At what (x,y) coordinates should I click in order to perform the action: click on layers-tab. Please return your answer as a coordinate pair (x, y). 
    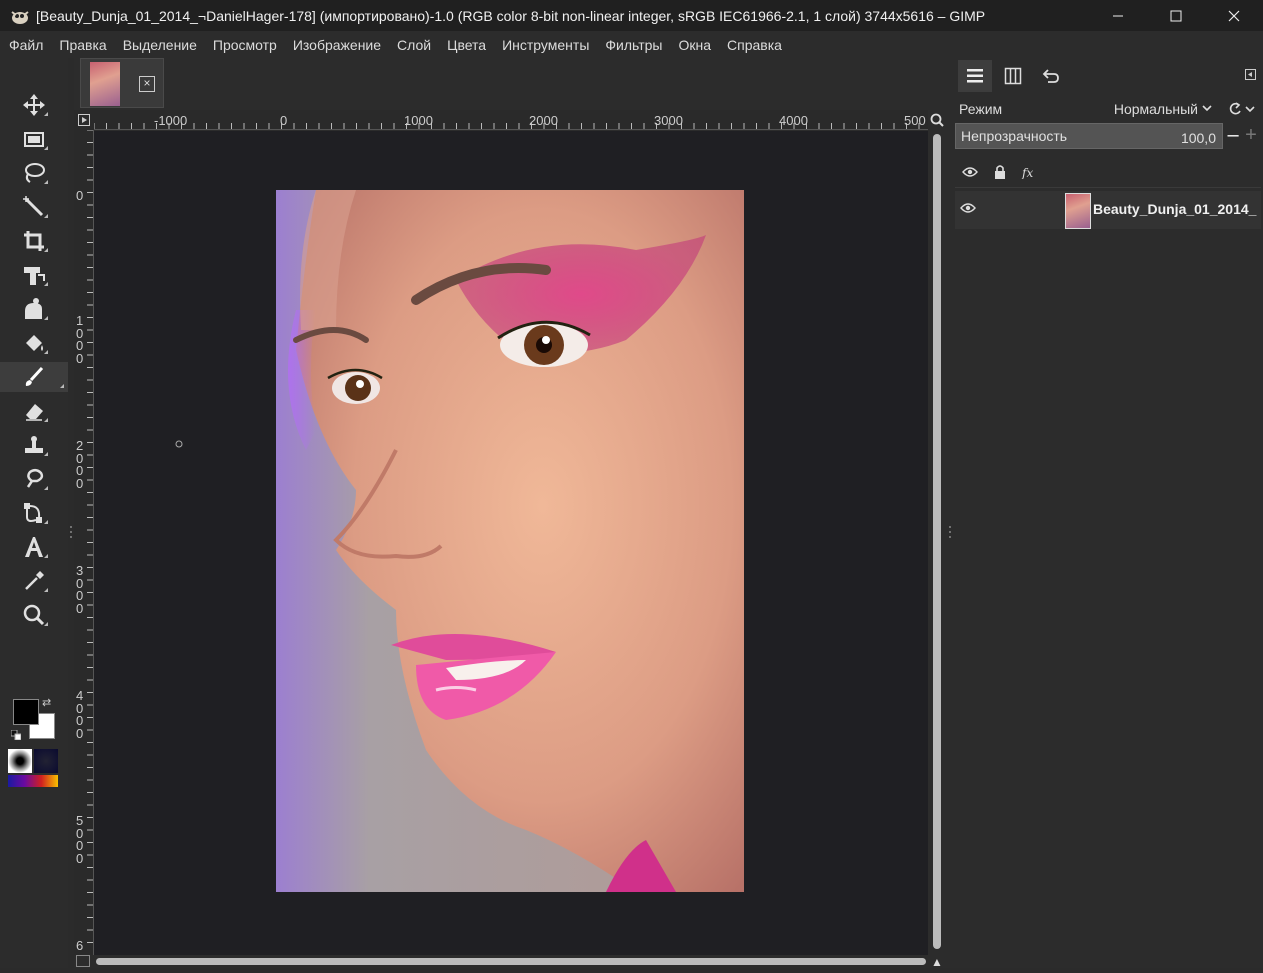
    Looking at the image, I should click on (975, 76).